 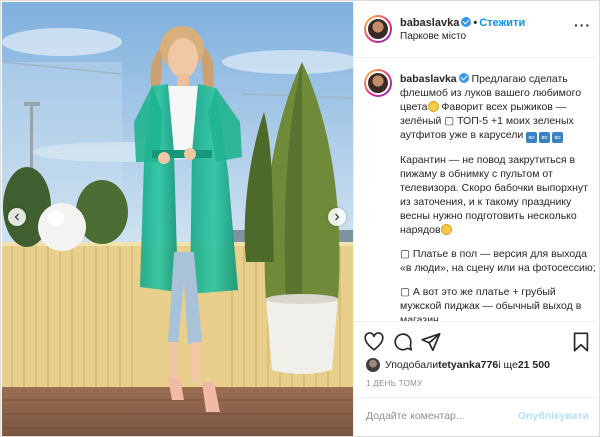 I want to click on post-timestamp: 1 ДЕНЬ ТОМУ, so click(x=394, y=383).